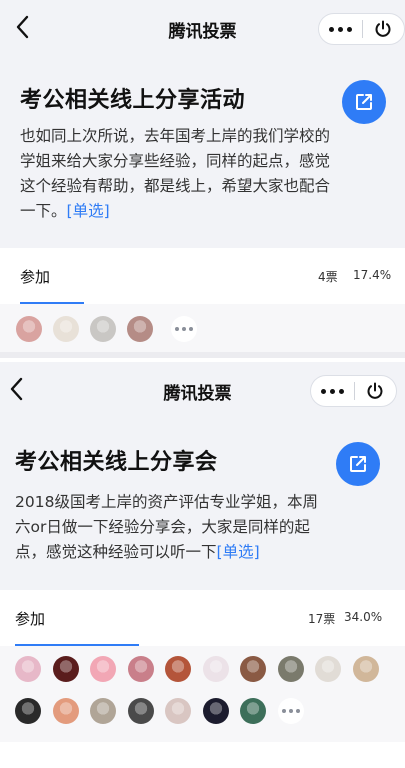 This screenshot has width=405, height=768. What do you see at coordinates (363, 617) in the screenshot?
I see `option-percent: 34.0%` at bounding box center [363, 617].